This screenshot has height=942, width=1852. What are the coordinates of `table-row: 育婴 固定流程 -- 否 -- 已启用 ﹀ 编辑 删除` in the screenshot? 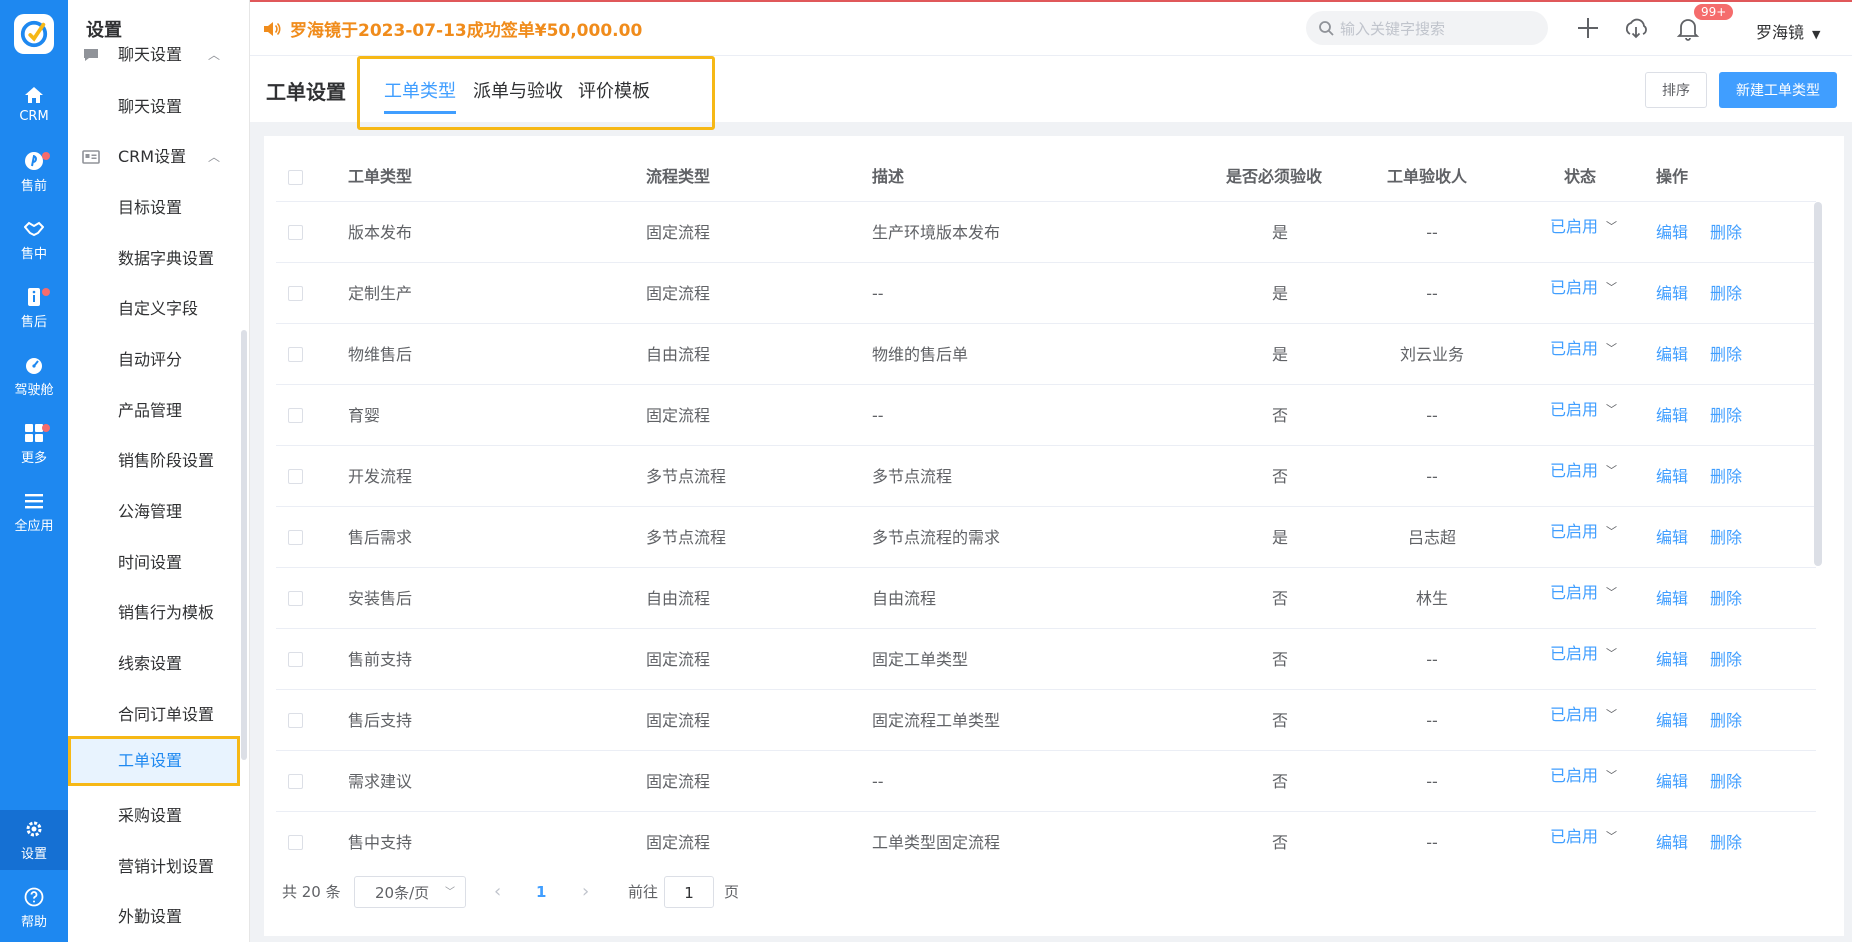 It's located at (1046, 415).